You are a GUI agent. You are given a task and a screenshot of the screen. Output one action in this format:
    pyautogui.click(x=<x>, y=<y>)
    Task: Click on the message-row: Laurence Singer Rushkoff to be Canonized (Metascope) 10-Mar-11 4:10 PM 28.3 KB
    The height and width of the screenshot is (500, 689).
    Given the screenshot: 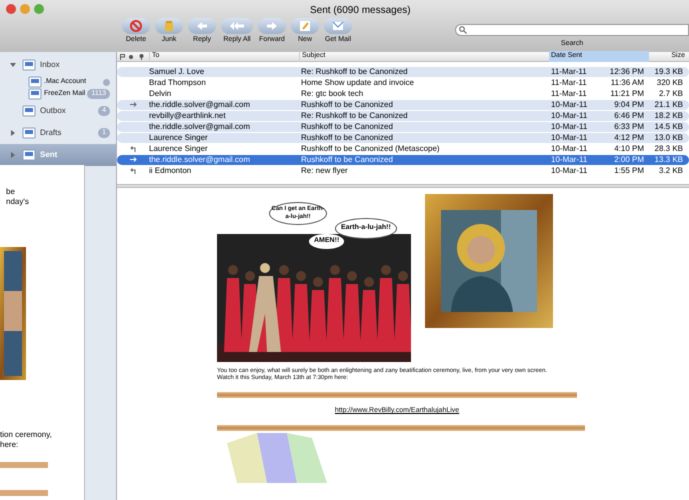 What is the action you would take?
    pyautogui.click(x=403, y=149)
    